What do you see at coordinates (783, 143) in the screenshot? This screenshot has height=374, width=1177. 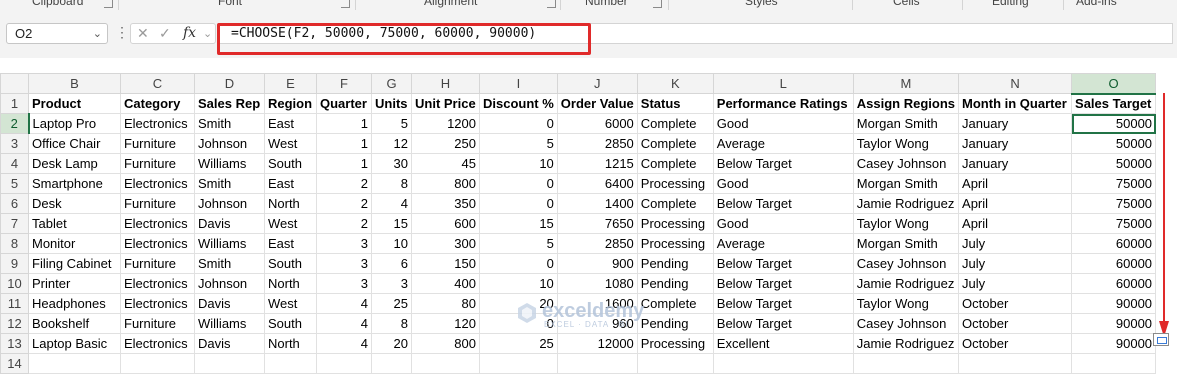 I see `cell: Average` at bounding box center [783, 143].